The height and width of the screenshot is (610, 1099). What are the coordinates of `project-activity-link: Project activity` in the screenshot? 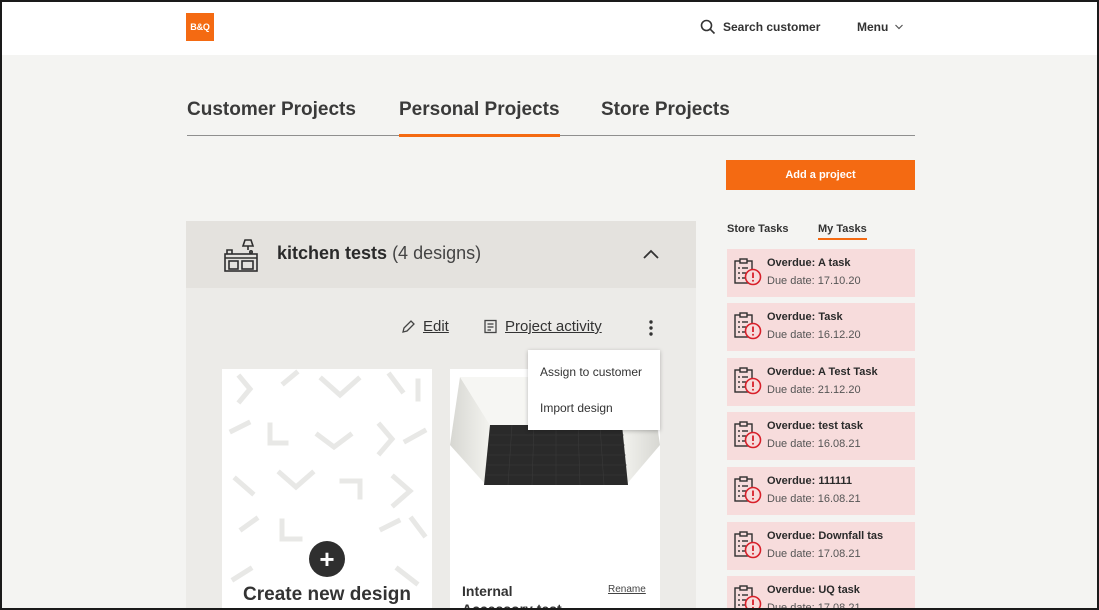 It's located at (542, 326).